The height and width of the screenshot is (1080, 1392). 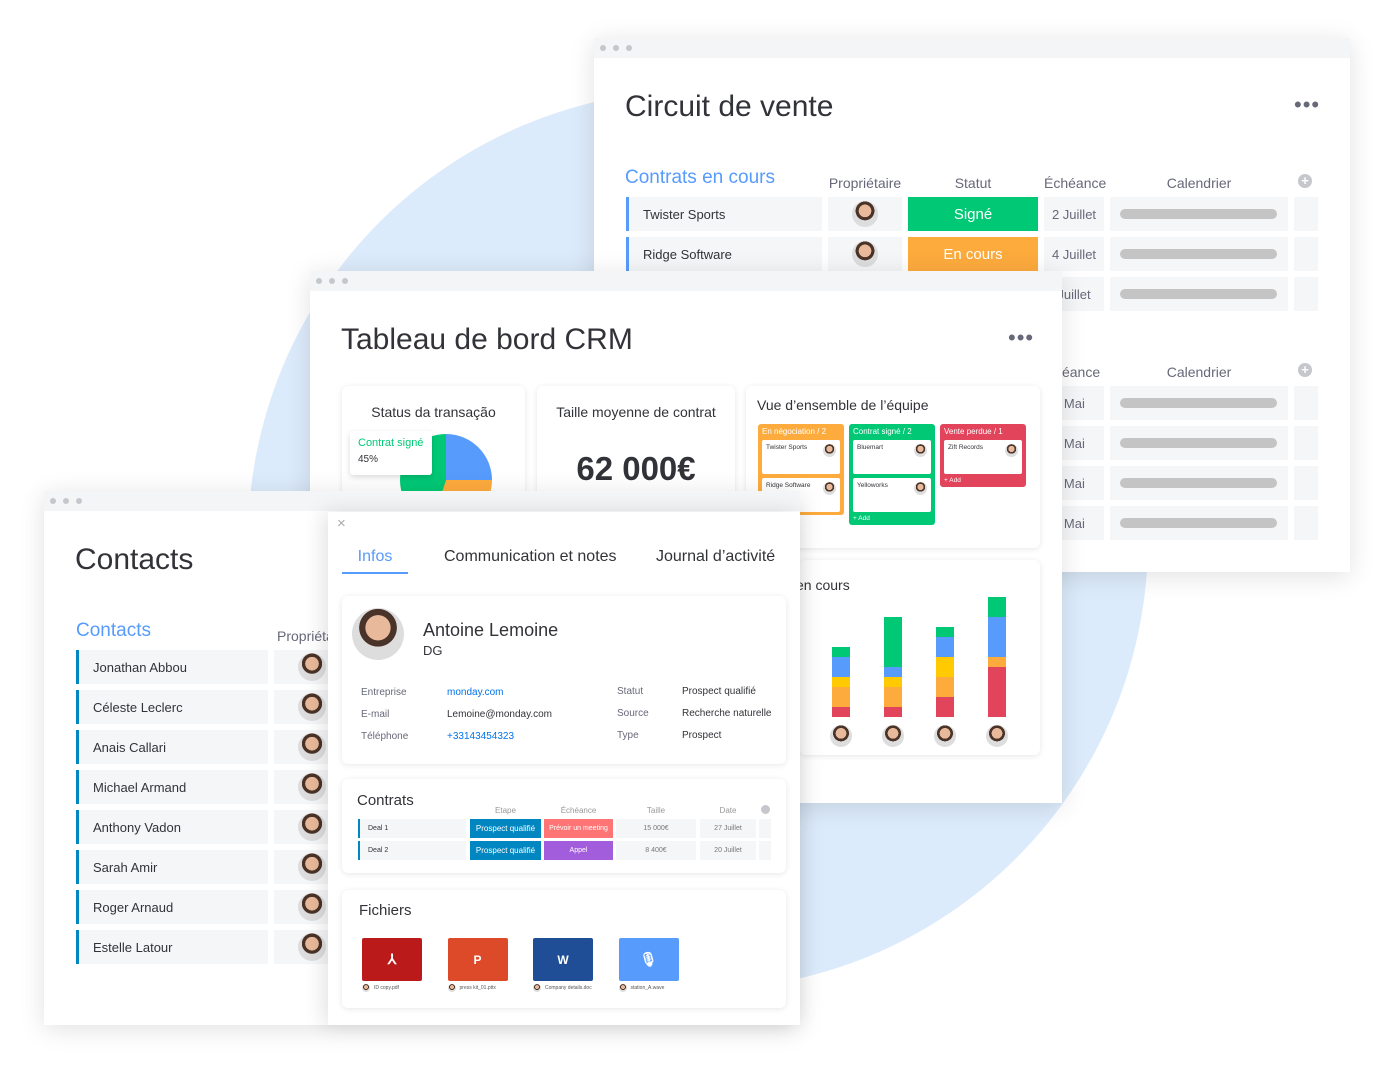 I want to click on contact-row: Céleste Leclerc, so click(x=172, y=707).